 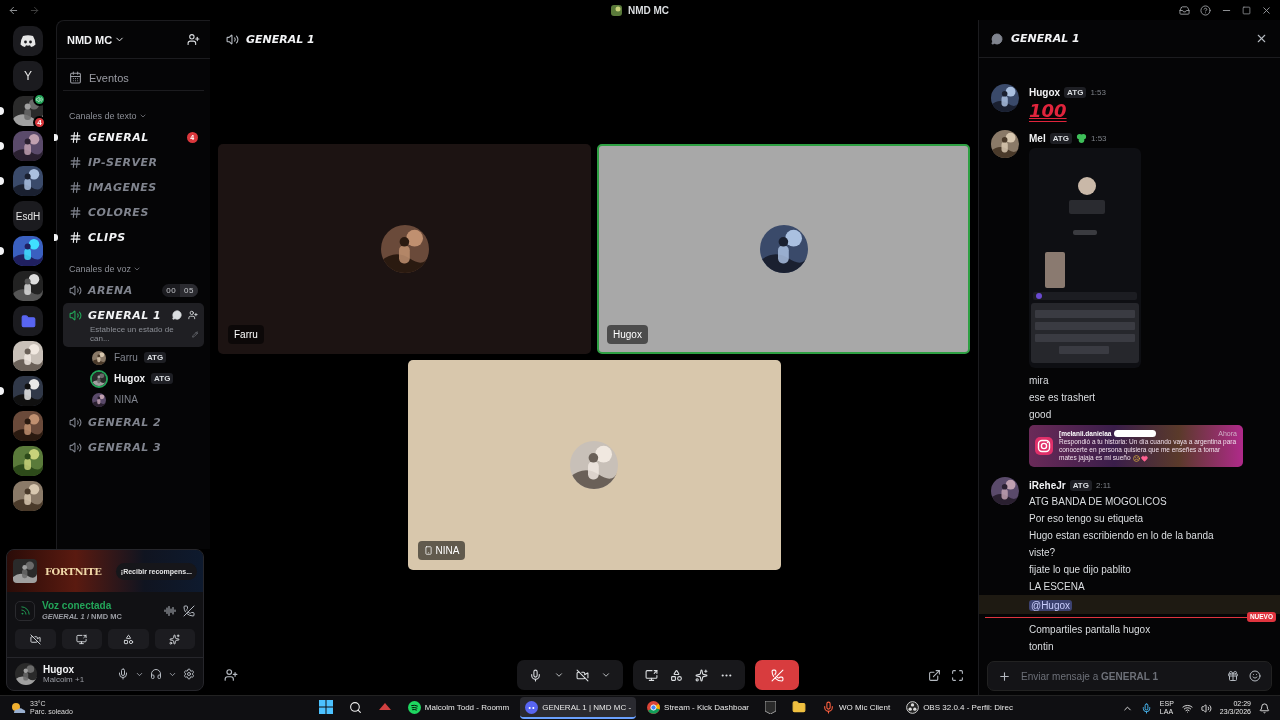 What do you see at coordinates (1246, 10) in the screenshot?
I see `maximize-icon` at bounding box center [1246, 10].